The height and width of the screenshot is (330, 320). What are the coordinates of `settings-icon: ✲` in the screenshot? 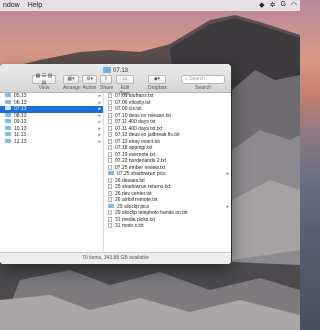 It's located at (273, 5).